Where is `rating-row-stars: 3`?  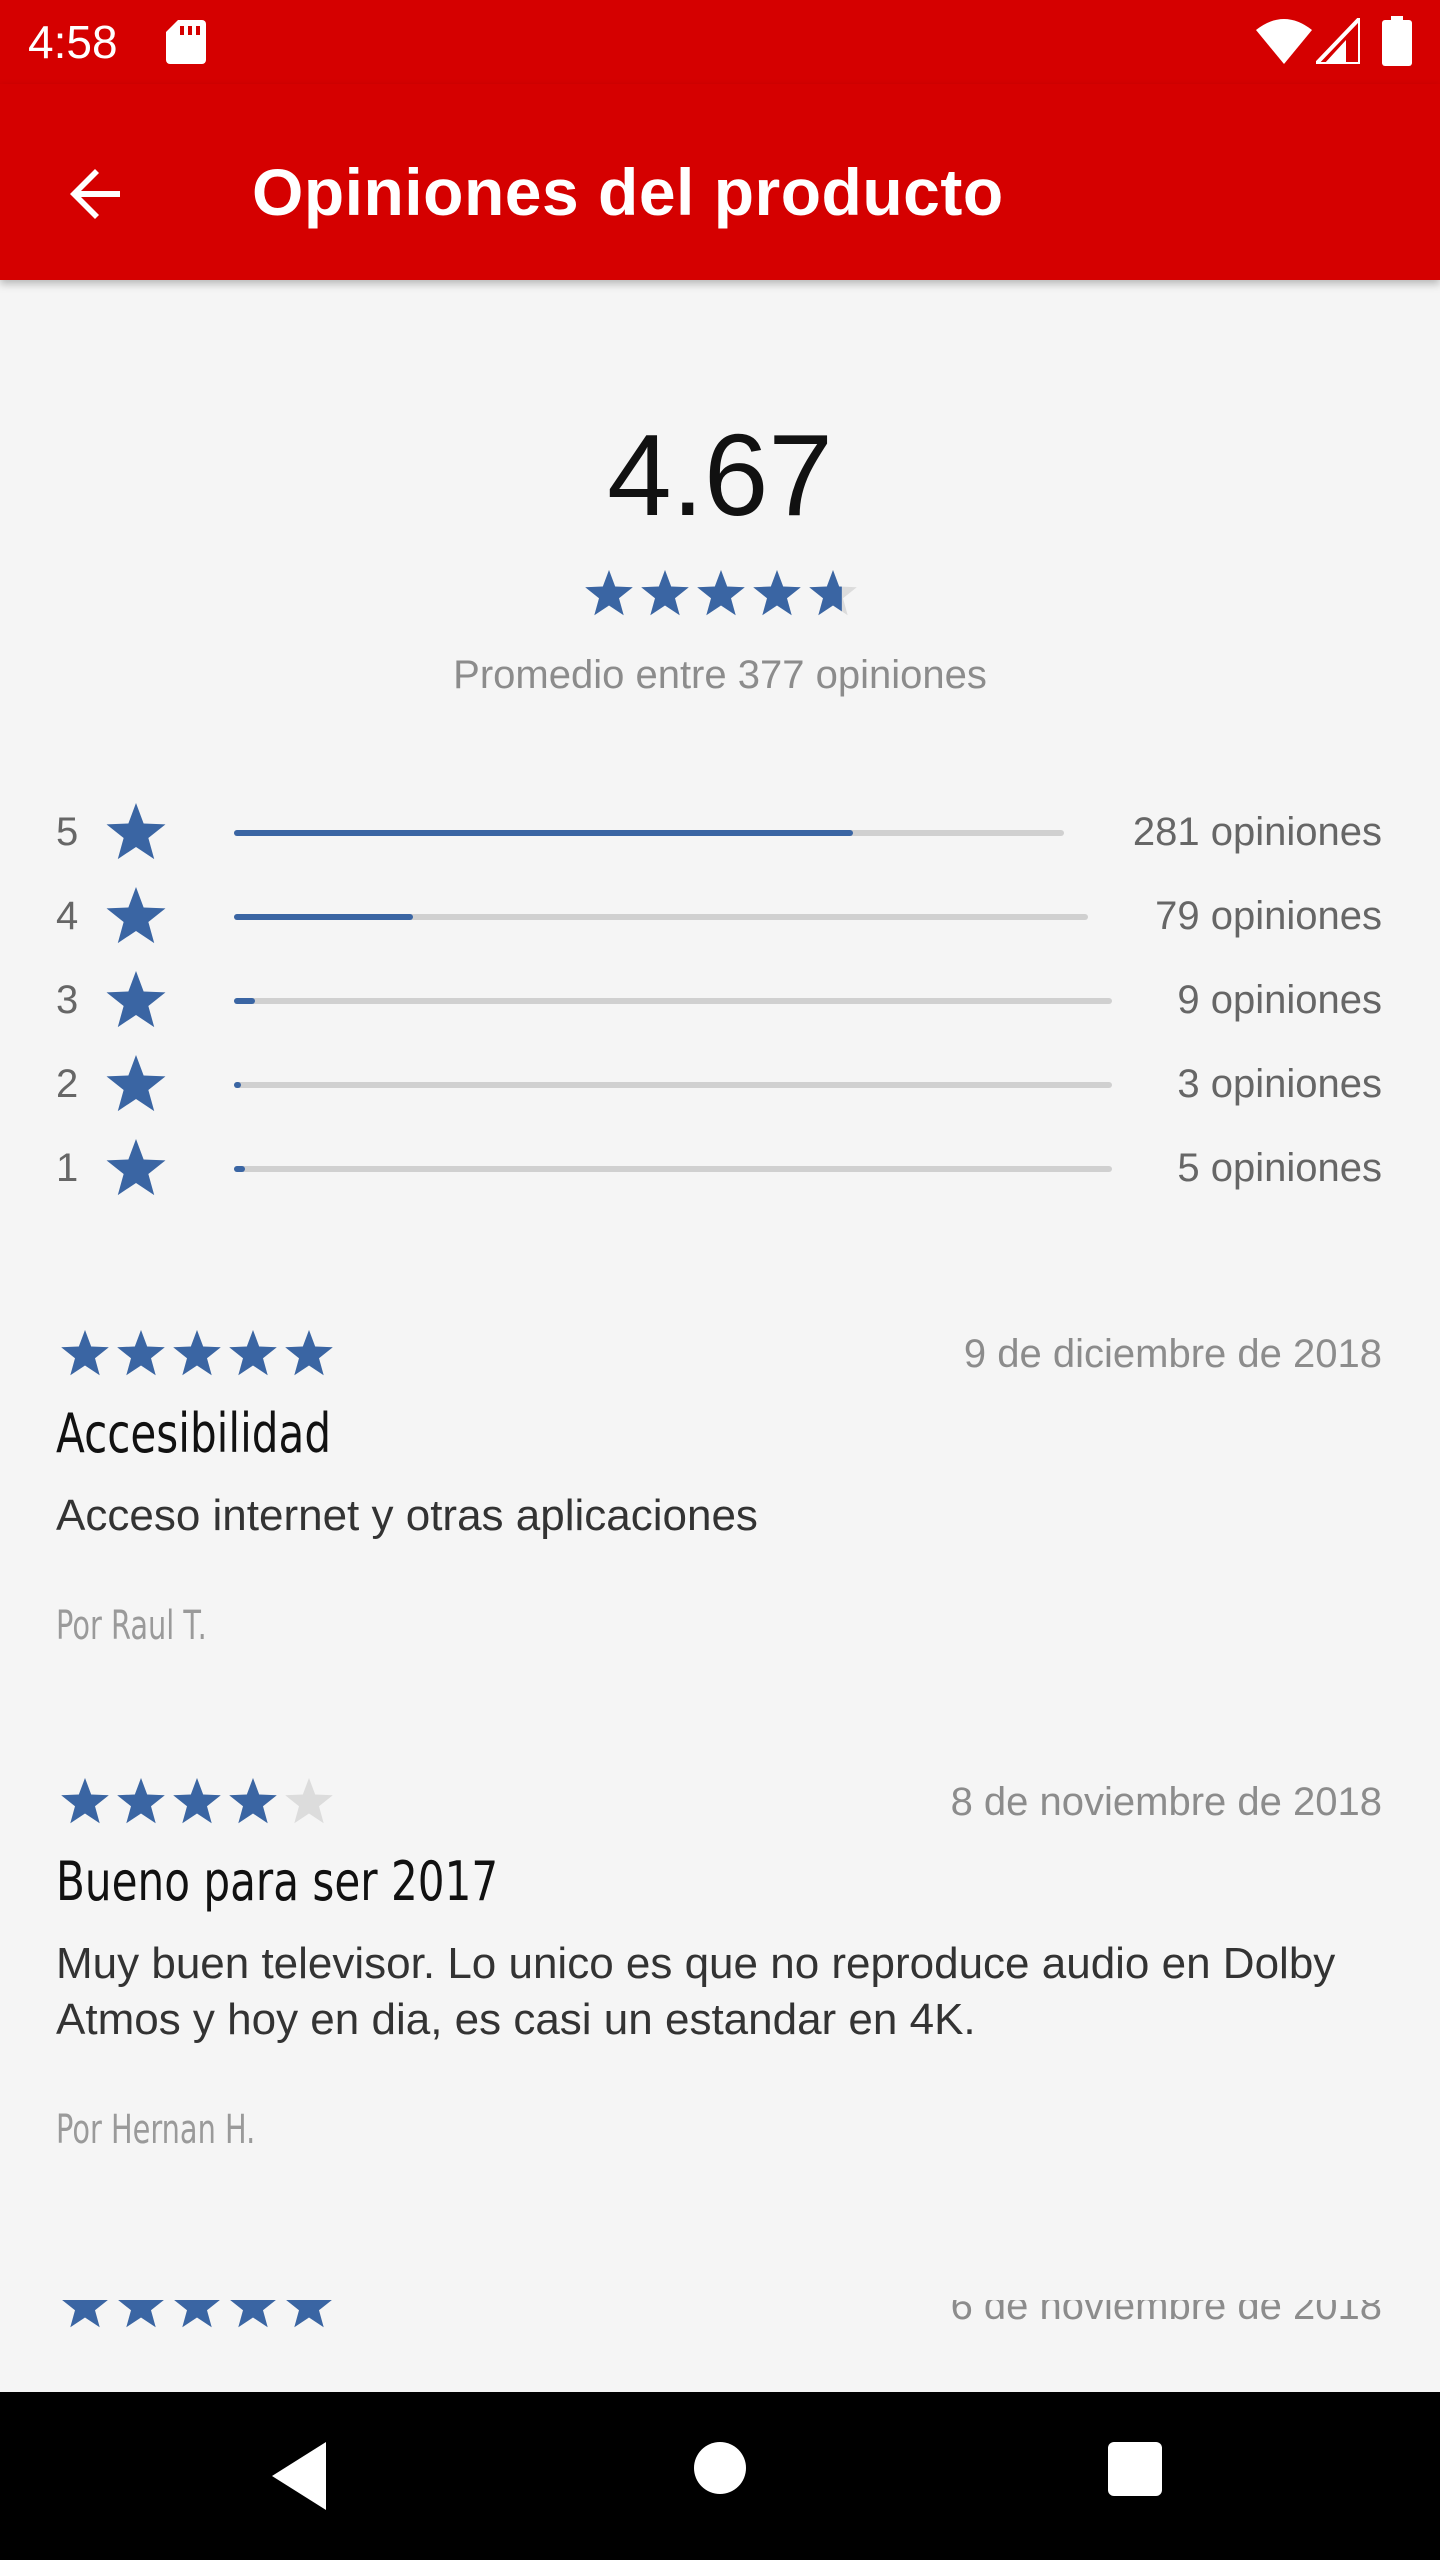
rating-row-stars: 3 is located at coordinates (67, 1000).